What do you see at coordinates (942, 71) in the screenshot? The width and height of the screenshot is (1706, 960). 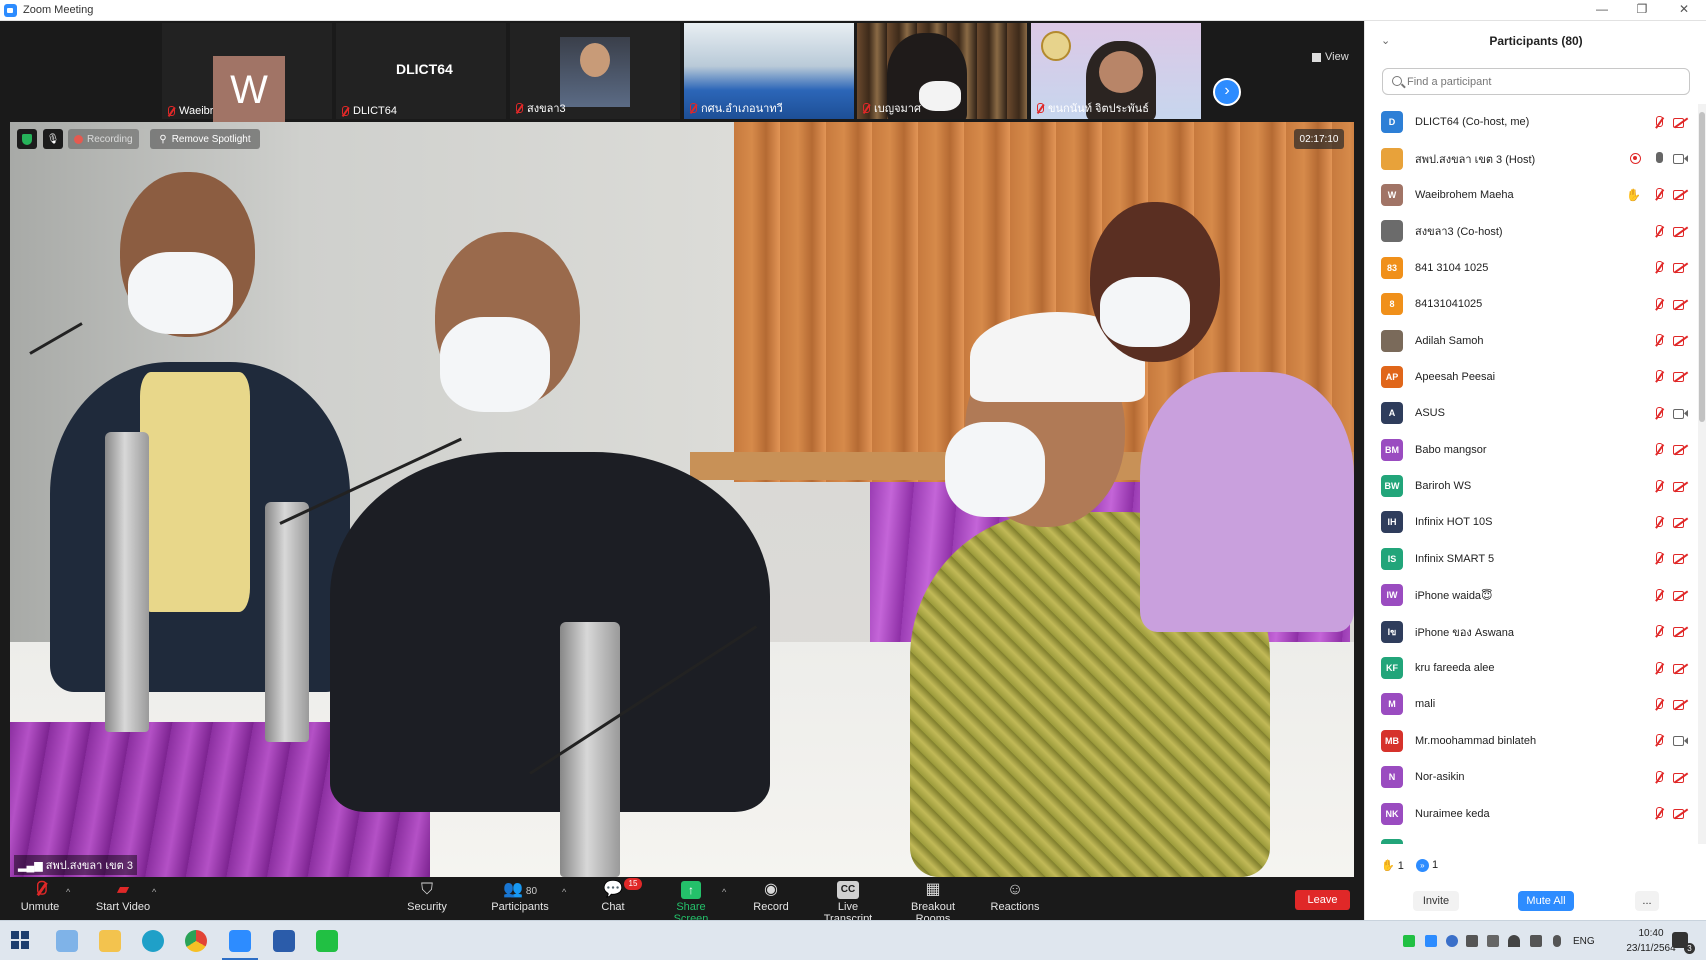 I see `video-tile-benjamas: เบญจมาศ` at bounding box center [942, 71].